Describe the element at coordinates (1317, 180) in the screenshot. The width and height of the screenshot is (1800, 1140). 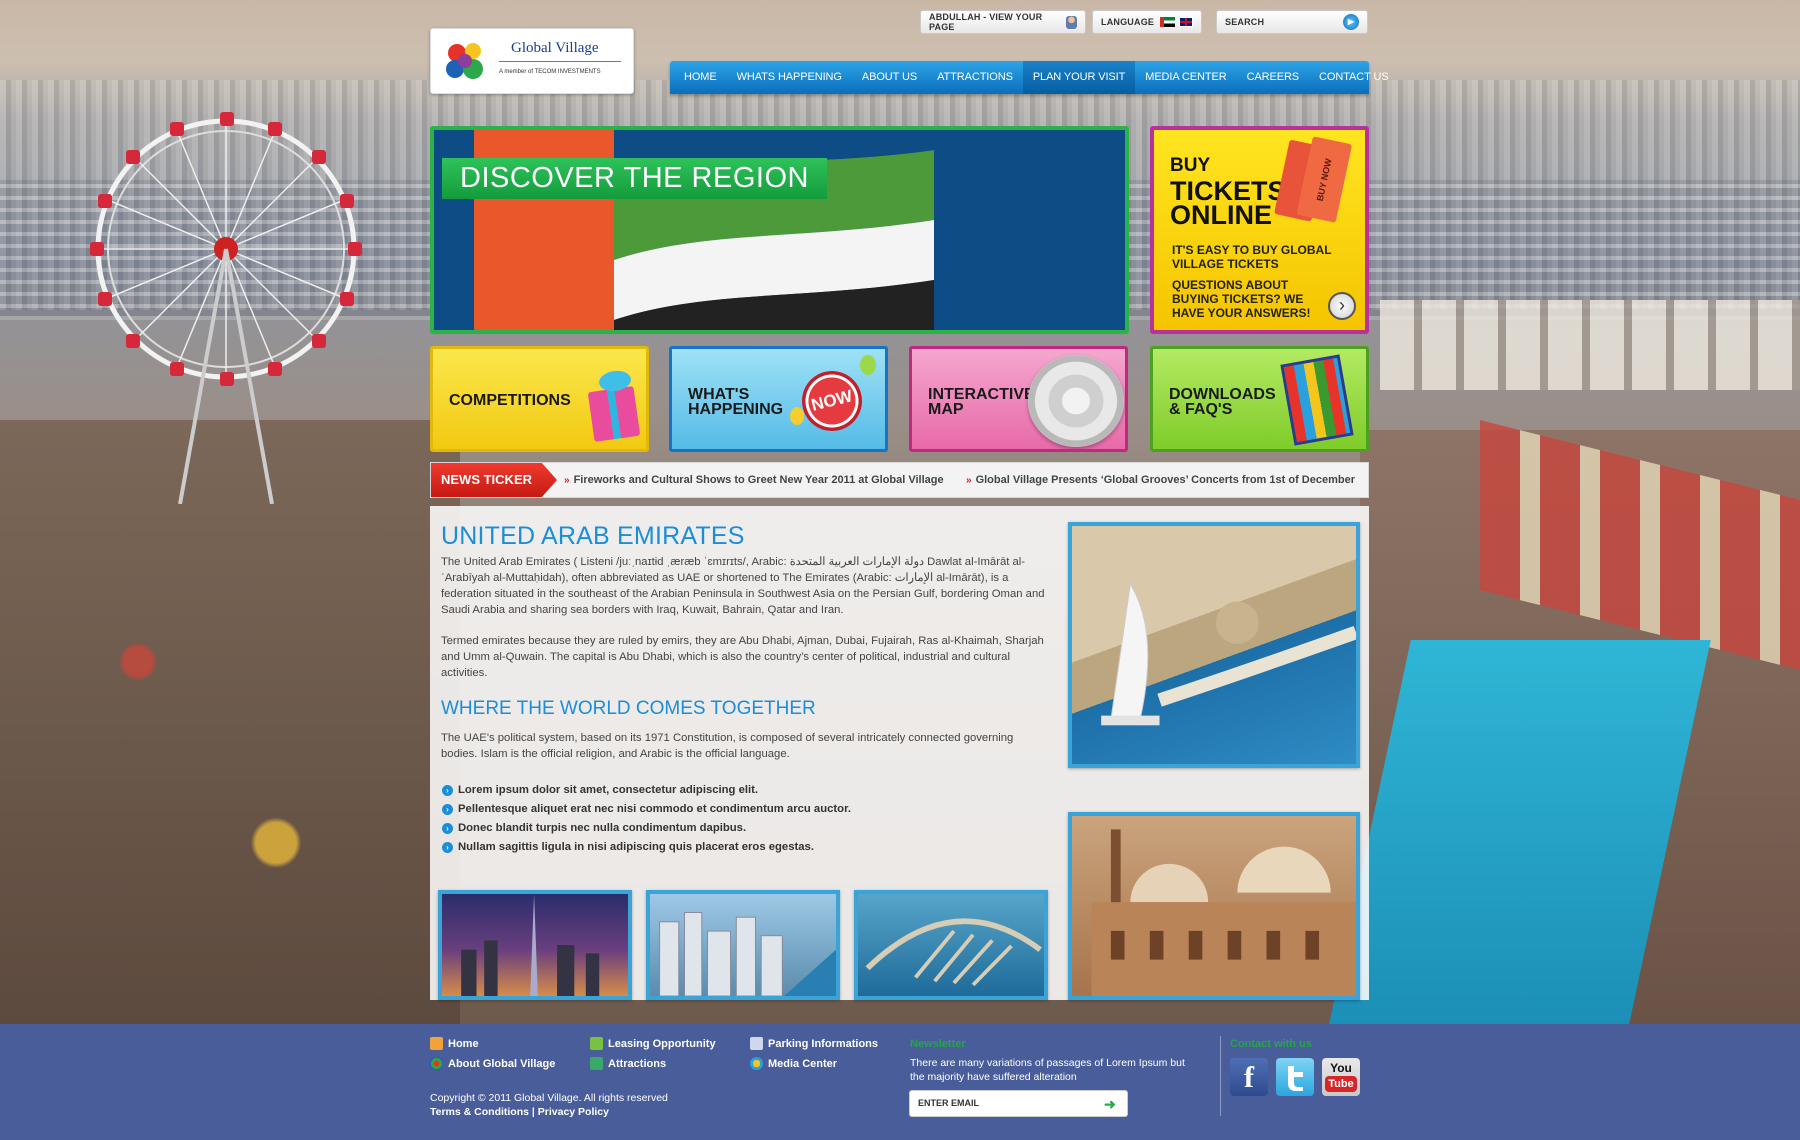
I see `ticket-stubs-icon: BUY NOW` at that location.